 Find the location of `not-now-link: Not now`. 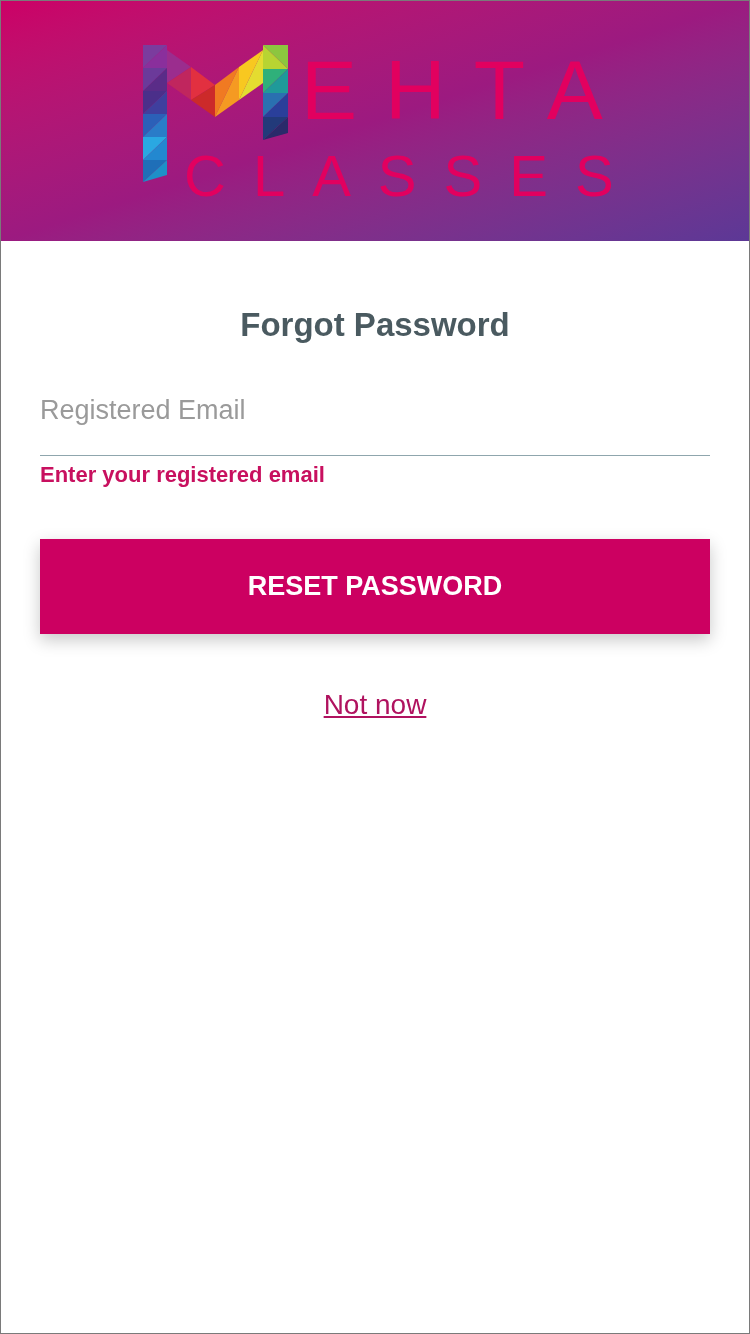

not-now-link: Not now is located at coordinates (375, 705).